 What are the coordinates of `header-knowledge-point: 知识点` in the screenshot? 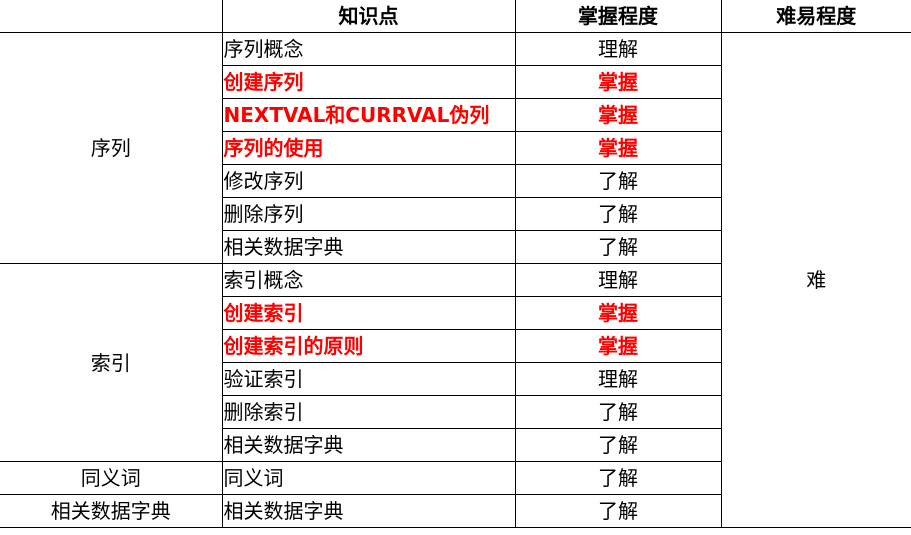 It's located at (368, 16).